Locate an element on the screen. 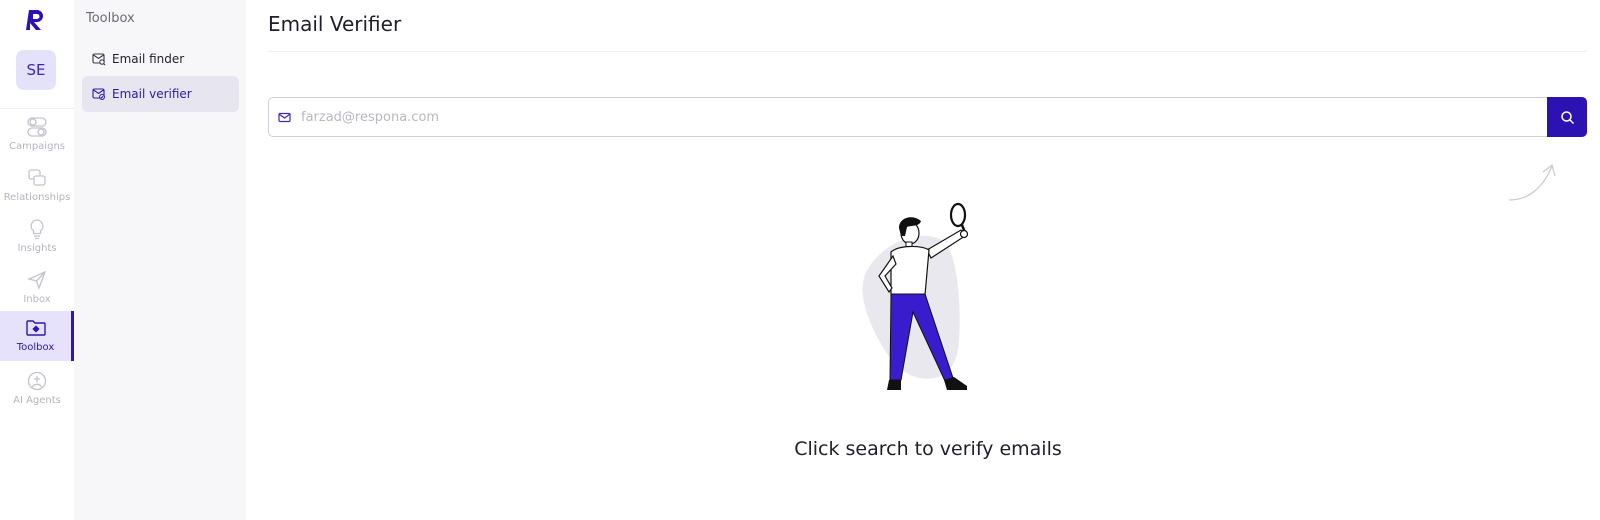 This screenshot has width=1600, height=520. sidebar-title: Toolbox is located at coordinates (110, 18).